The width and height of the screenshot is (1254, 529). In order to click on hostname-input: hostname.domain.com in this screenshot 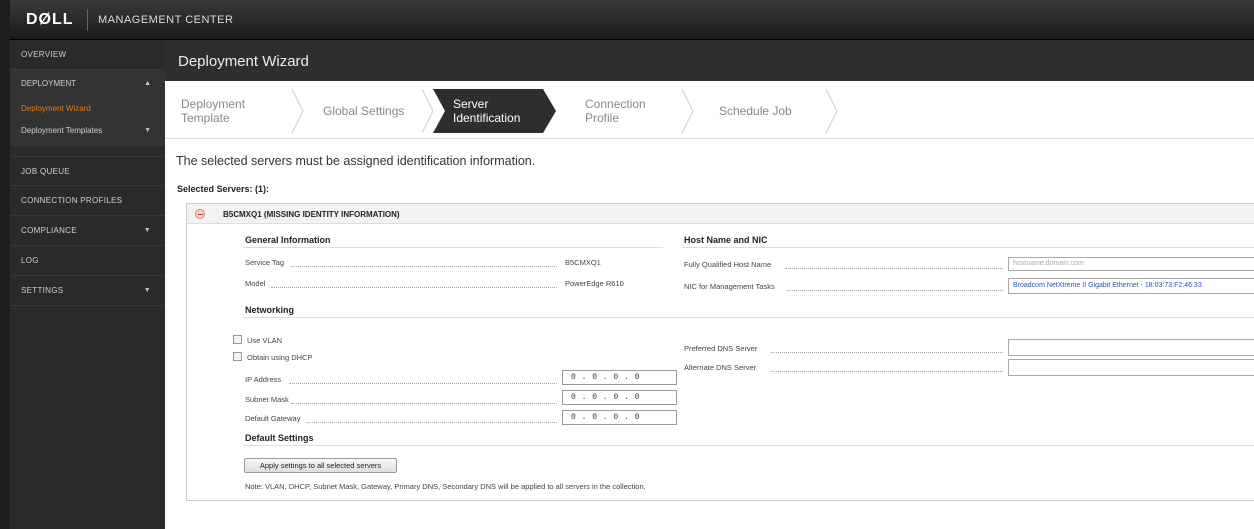, I will do `click(1131, 264)`.